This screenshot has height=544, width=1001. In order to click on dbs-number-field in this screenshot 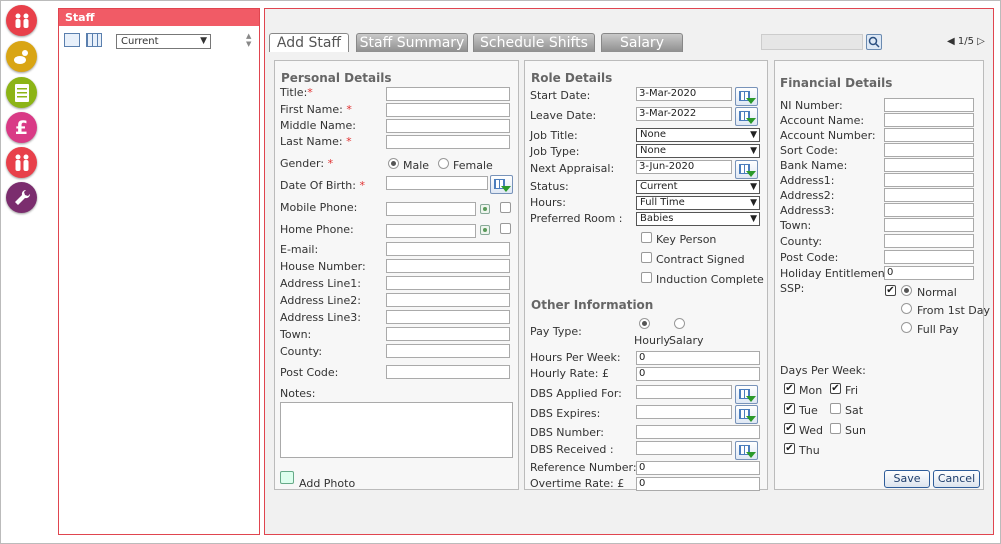, I will do `click(698, 432)`.